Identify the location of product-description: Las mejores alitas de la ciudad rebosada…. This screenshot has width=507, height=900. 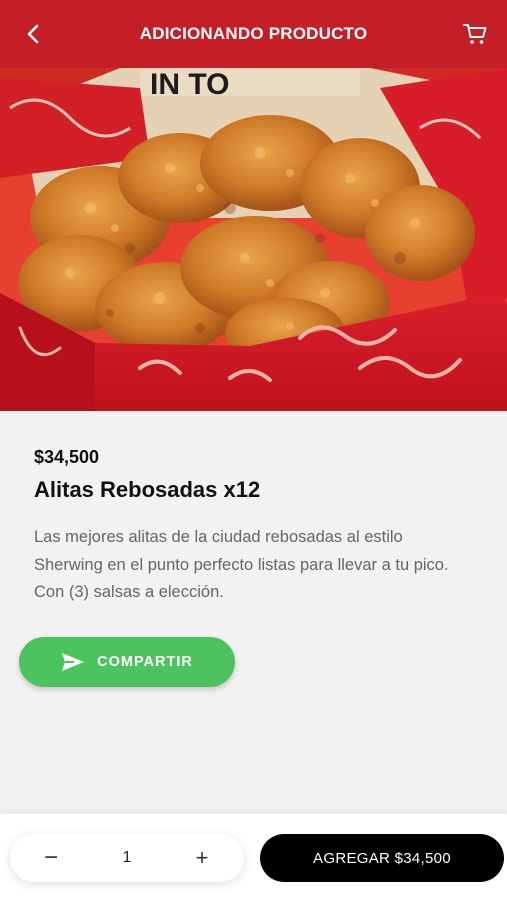
(241, 564).